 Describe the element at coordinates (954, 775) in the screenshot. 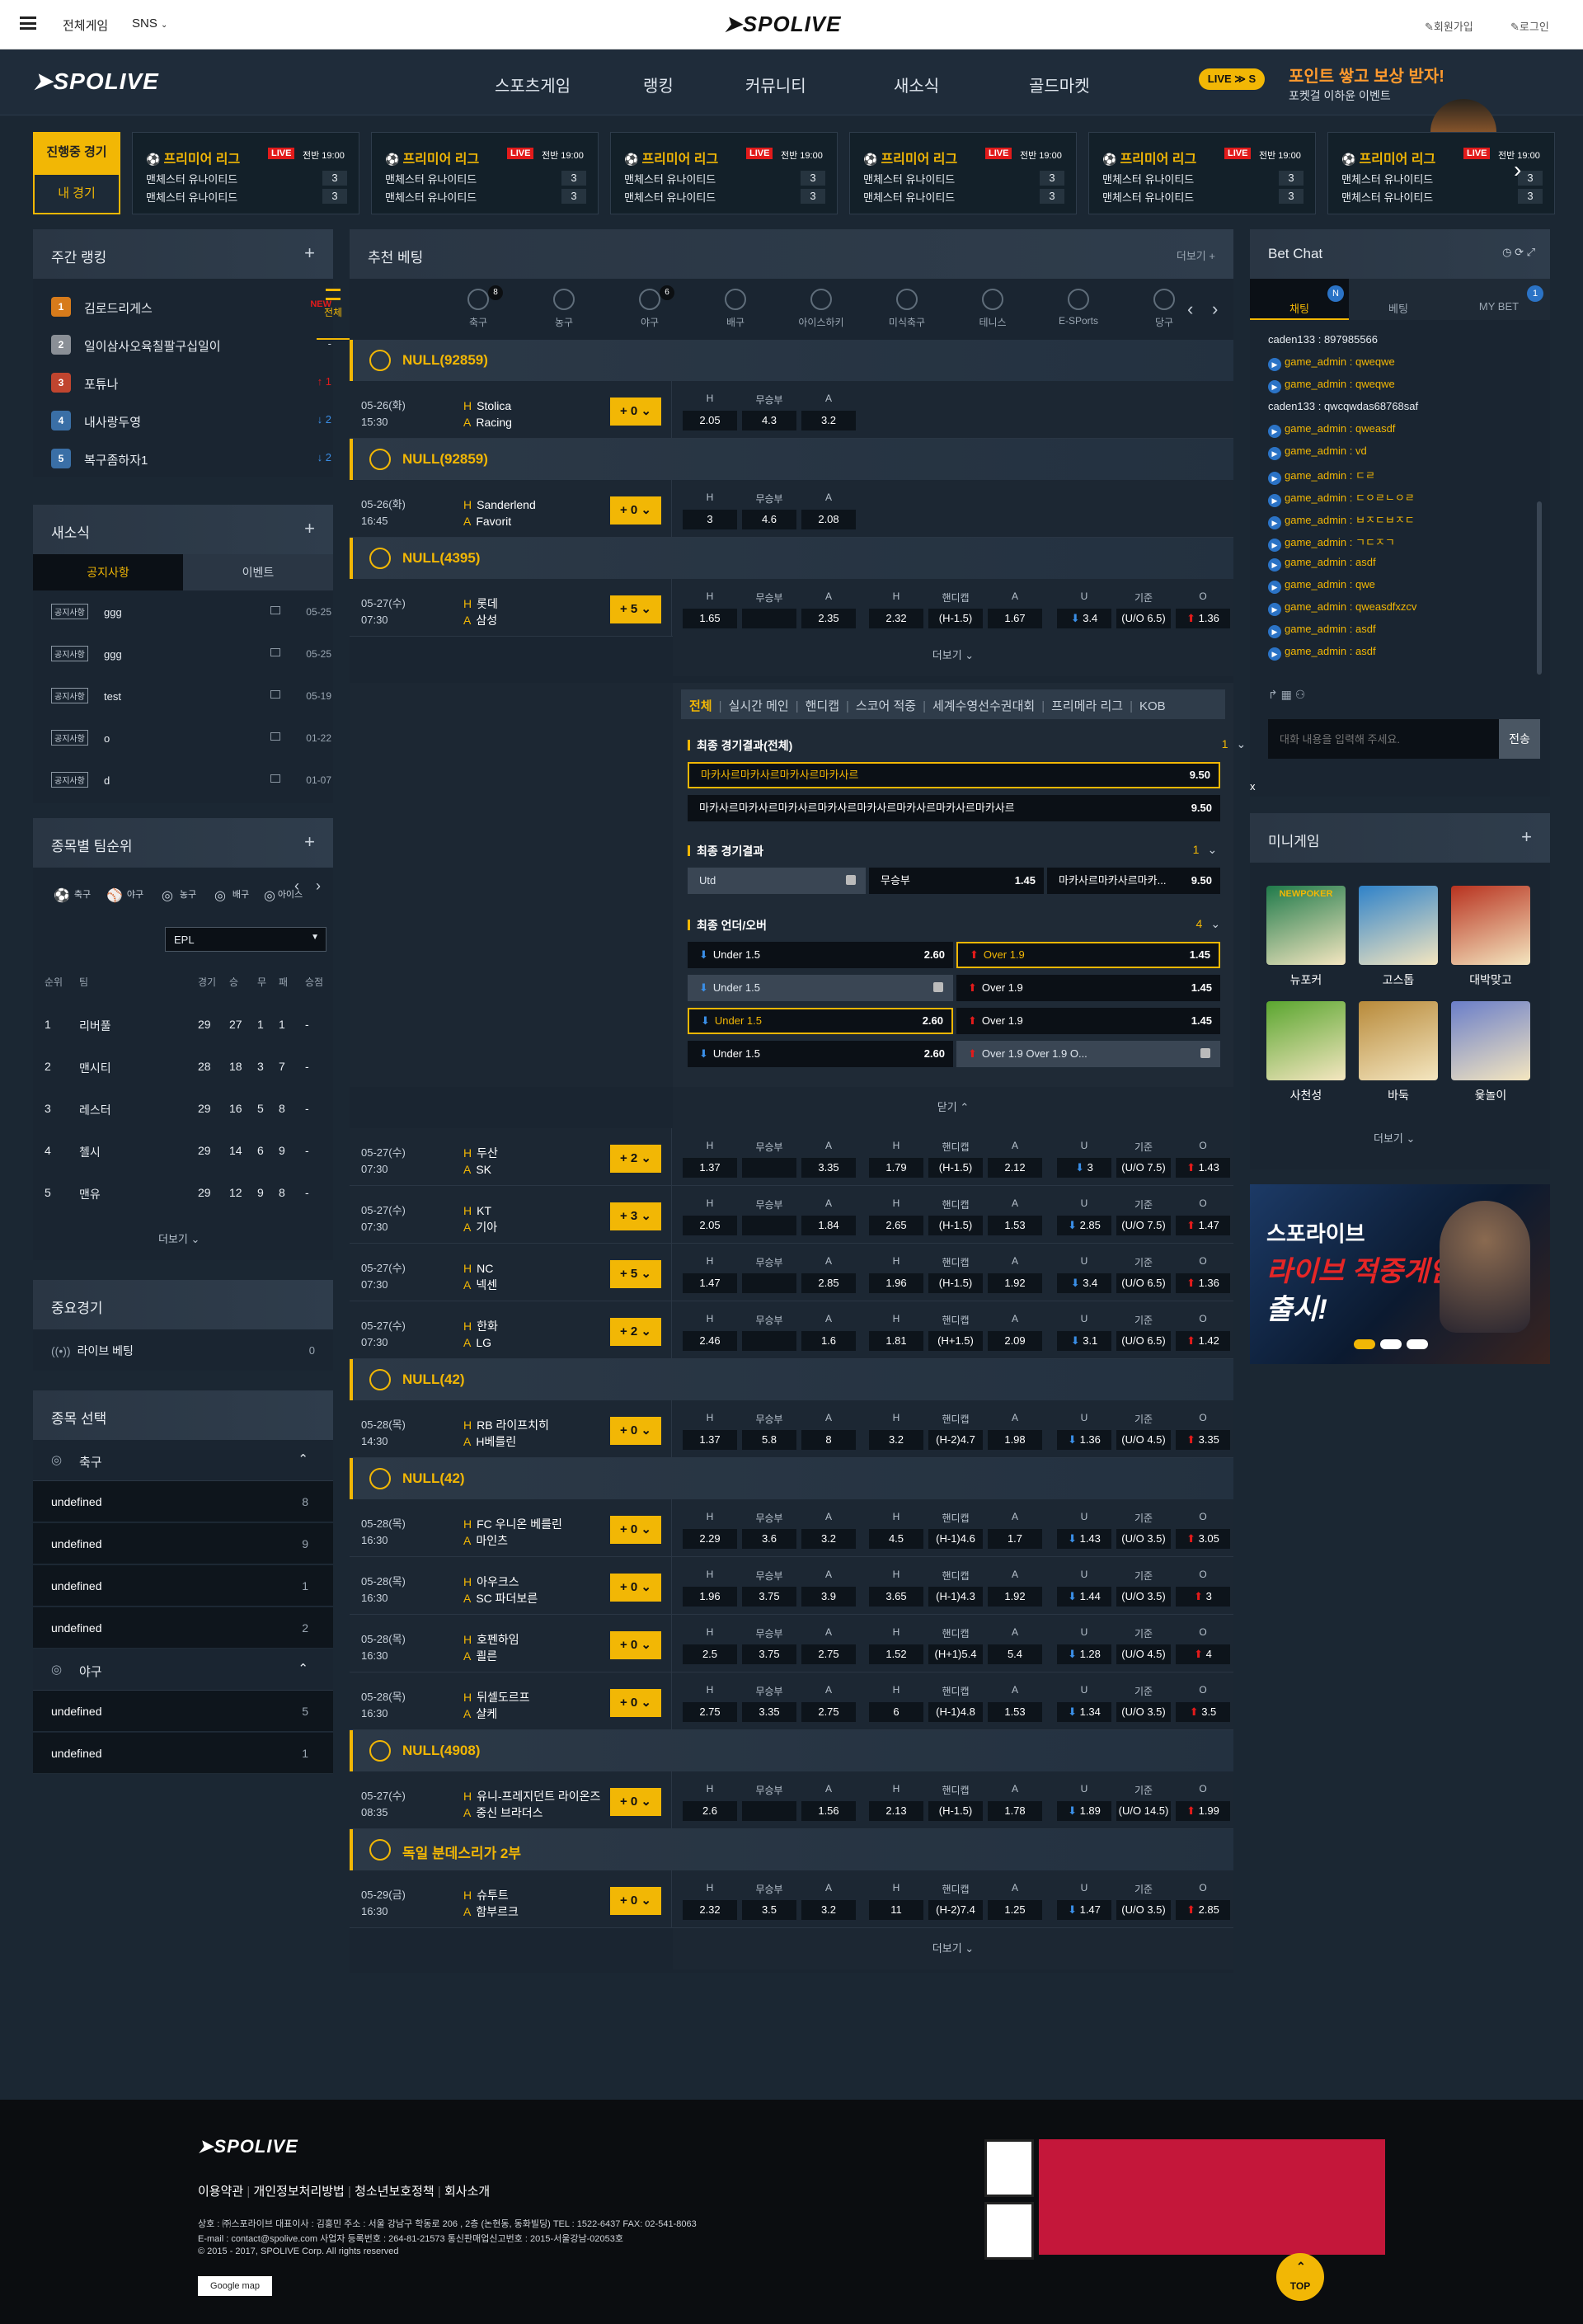

I see `result-option: 마카사르마카사르마카사르마카사르 9.50` at that location.